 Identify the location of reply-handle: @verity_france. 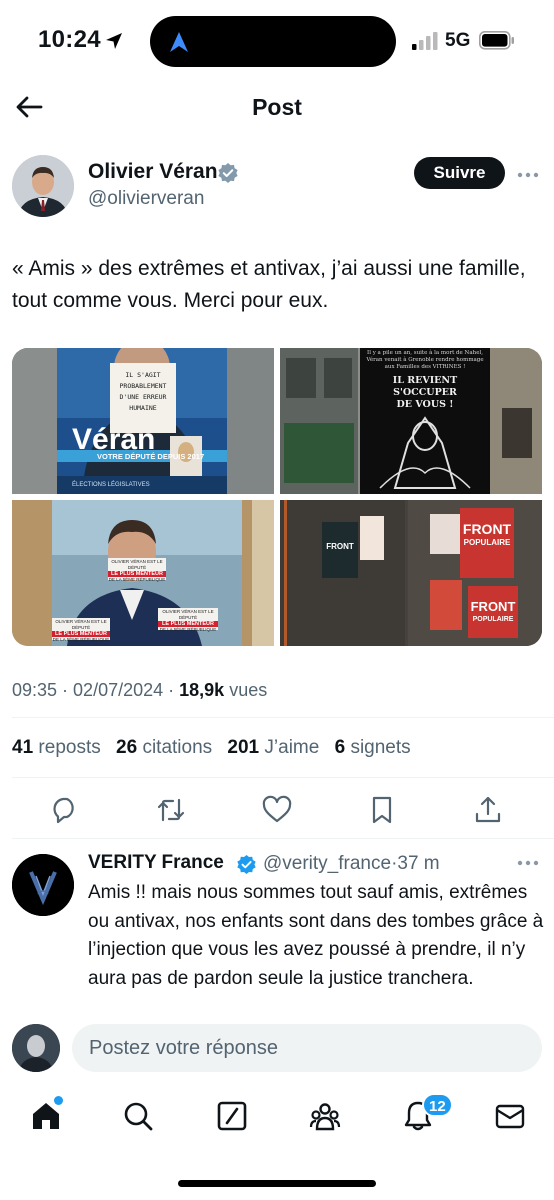
(327, 863).